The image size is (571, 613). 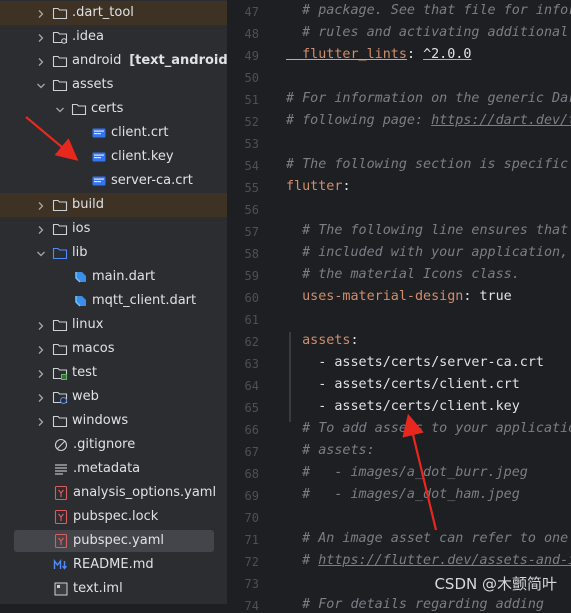 What do you see at coordinates (118, 540) in the screenshot?
I see `tree-item-label: pubspec.yaml` at bounding box center [118, 540].